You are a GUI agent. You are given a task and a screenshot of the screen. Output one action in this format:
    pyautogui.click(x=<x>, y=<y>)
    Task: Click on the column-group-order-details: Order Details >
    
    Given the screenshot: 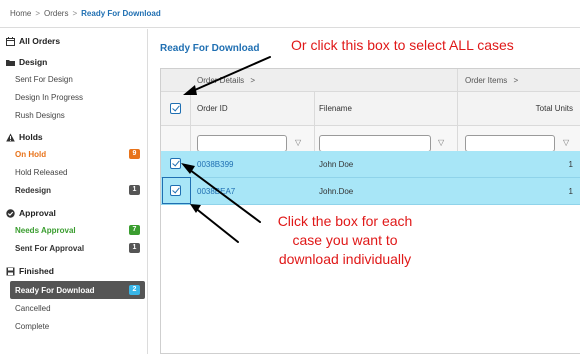 What is the action you would take?
    pyautogui.click(x=226, y=80)
    